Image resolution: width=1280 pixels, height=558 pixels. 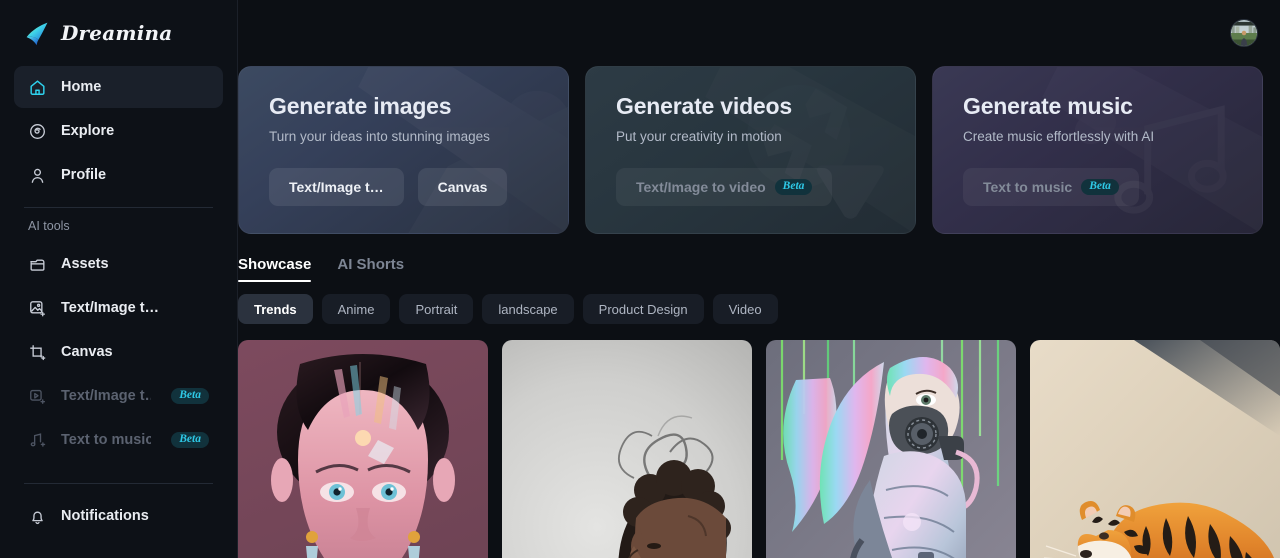 I want to click on compass-icon, so click(x=37, y=131).